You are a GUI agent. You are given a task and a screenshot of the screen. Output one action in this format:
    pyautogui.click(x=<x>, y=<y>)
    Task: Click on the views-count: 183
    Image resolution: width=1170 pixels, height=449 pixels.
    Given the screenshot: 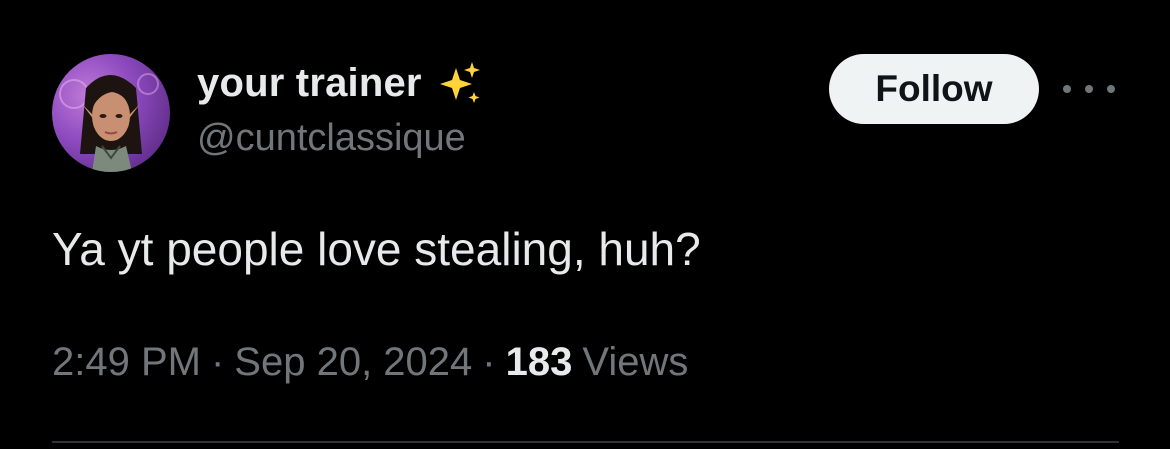 What is the action you would take?
    pyautogui.click(x=539, y=362)
    